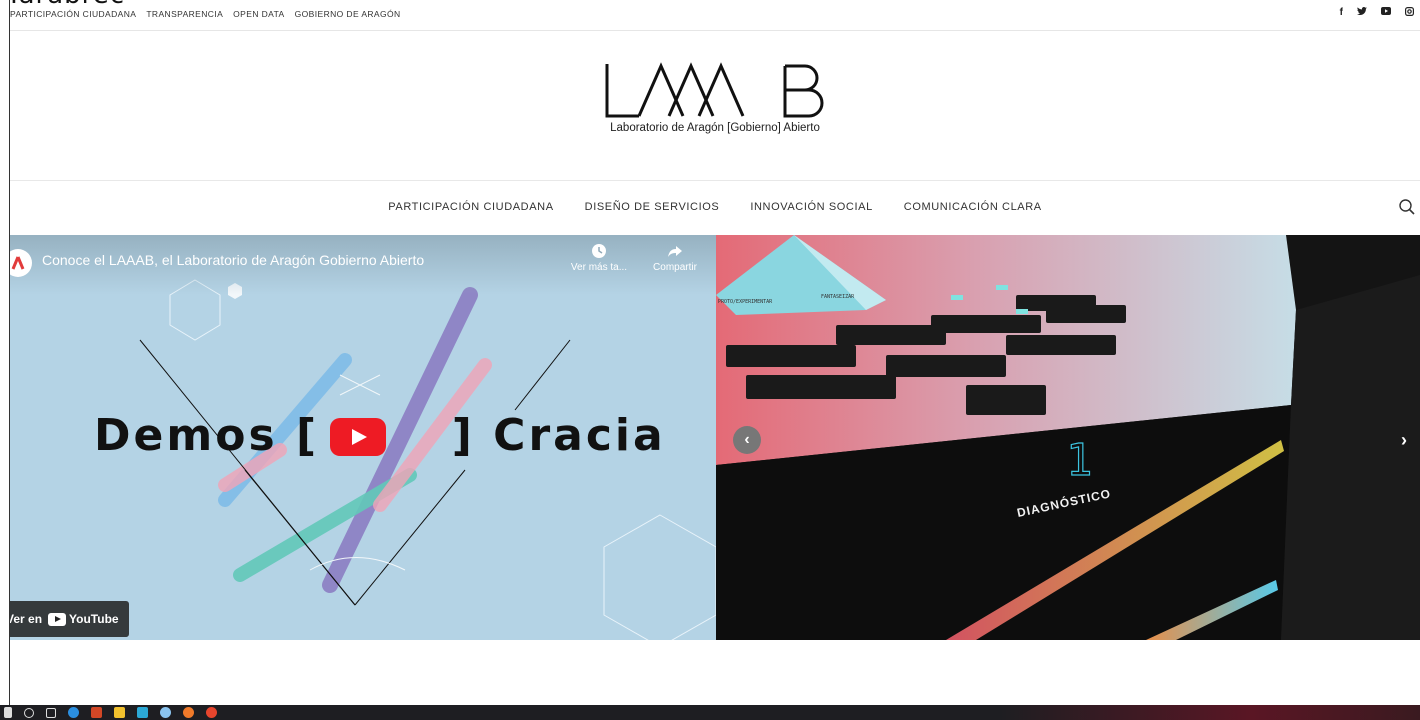 The image size is (1420, 720). What do you see at coordinates (973, 207) in the screenshot?
I see `nav-item-comunicacion-clara: COMUNICACIÓN CLARA` at bounding box center [973, 207].